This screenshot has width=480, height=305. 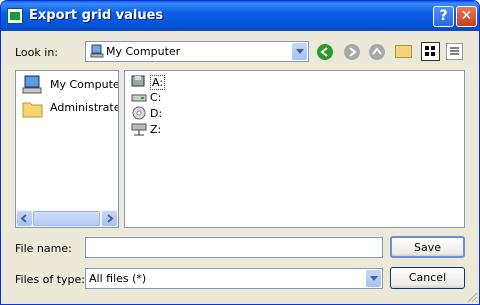 What do you see at coordinates (84, 84) in the screenshot?
I see `place-label: My Computer` at bounding box center [84, 84].